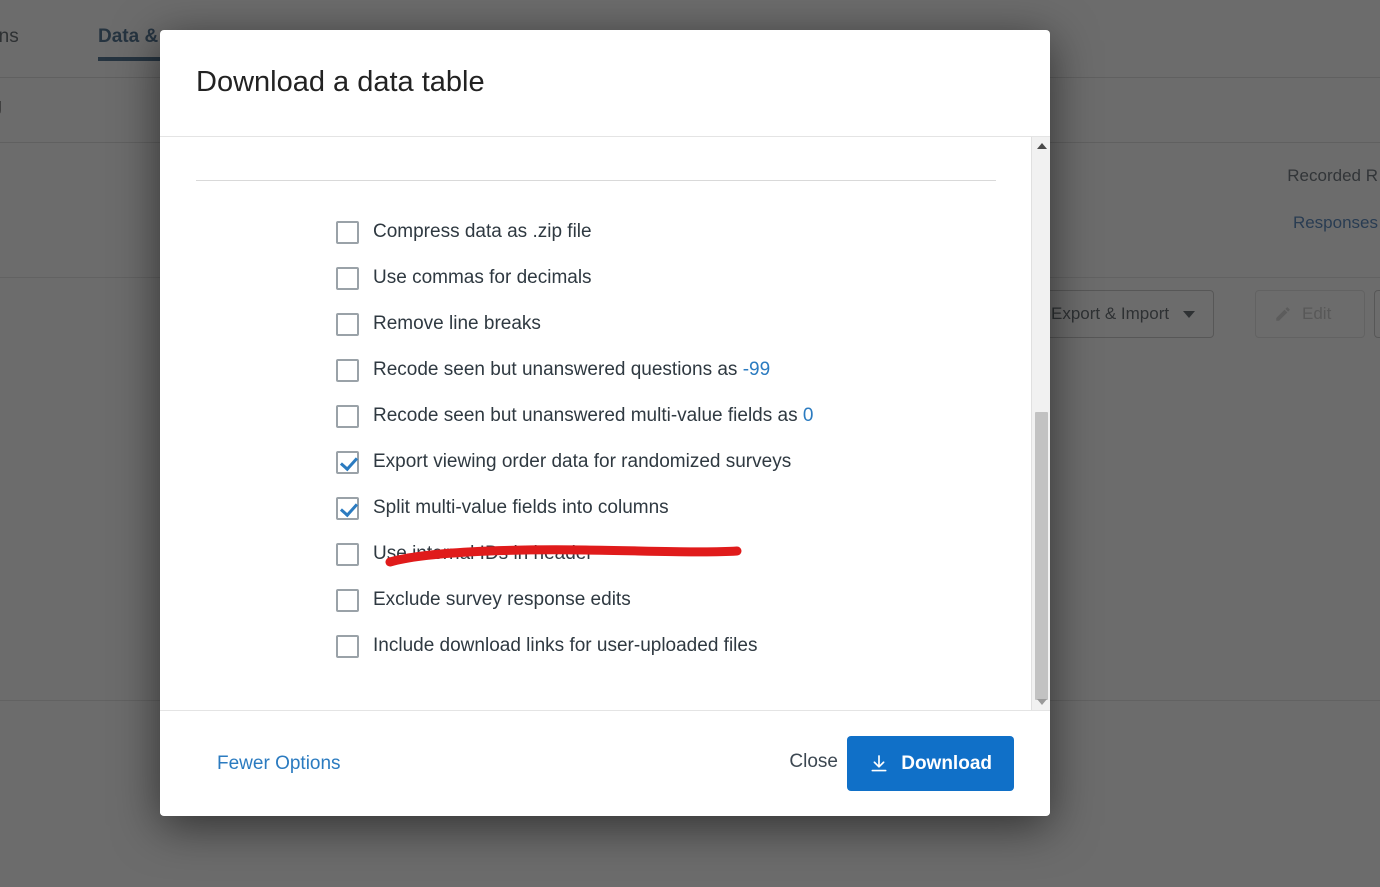 This screenshot has height=887, width=1380. I want to click on download-button: Download, so click(930, 763).